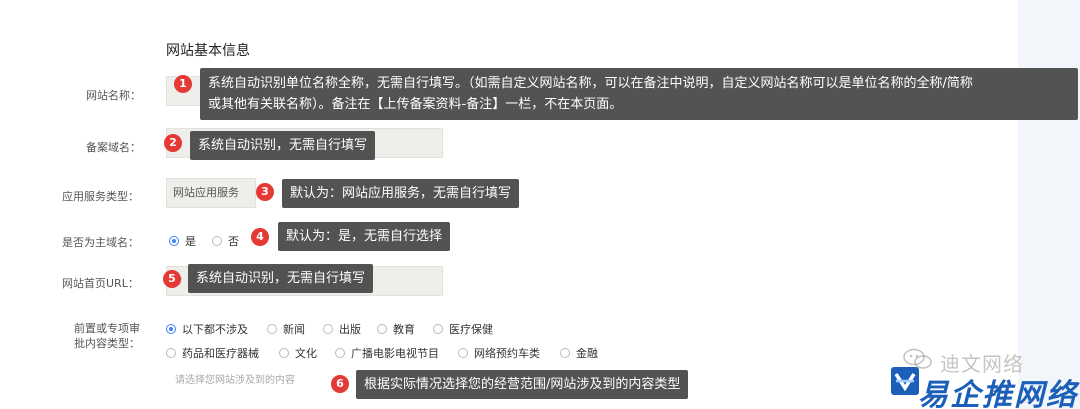  Describe the element at coordinates (113, 147) in the screenshot. I see `domain-label: 备案域名：` at that location.